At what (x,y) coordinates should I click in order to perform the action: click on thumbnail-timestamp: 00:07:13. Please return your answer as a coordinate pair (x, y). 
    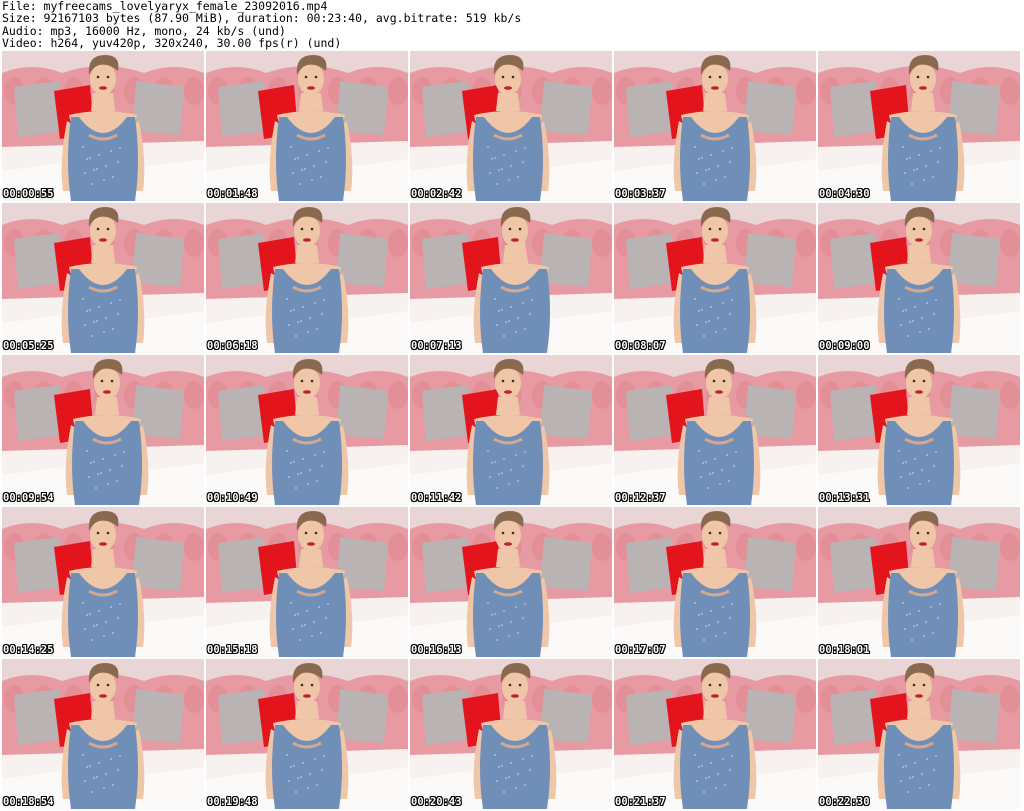
    Looking at the image, I should click on (436, 346).